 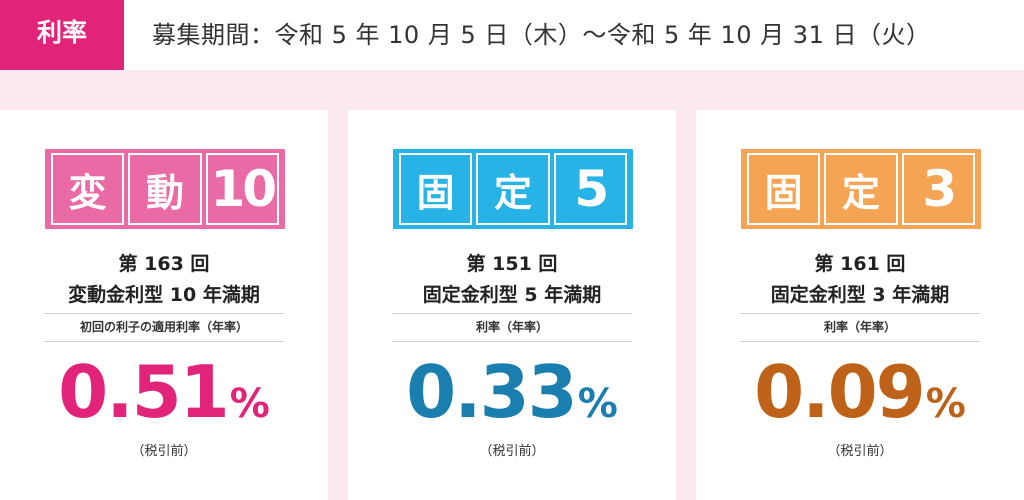 I want to click on bond-badge: 変 動 10, so click(x=165, y=189).